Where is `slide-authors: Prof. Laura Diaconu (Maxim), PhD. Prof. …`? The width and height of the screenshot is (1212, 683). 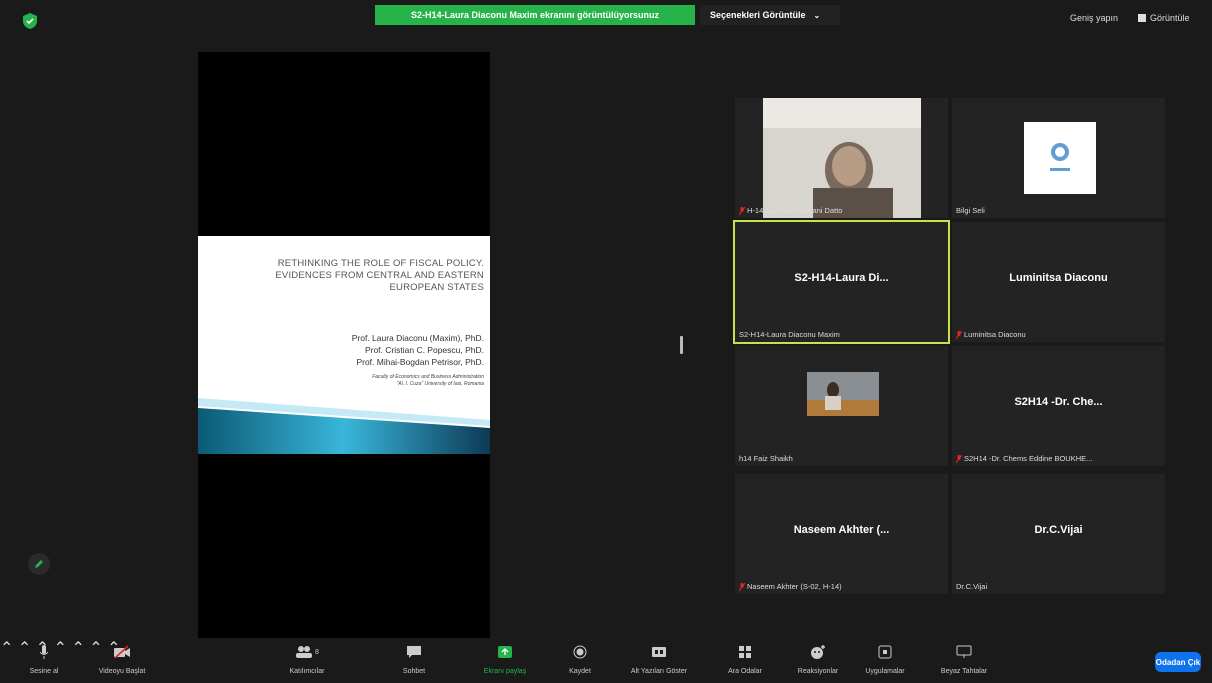 slide-authors: Prof. Laura Diaconu (Maxim), PhD. Prof. … is located at coordinates (418, 350).